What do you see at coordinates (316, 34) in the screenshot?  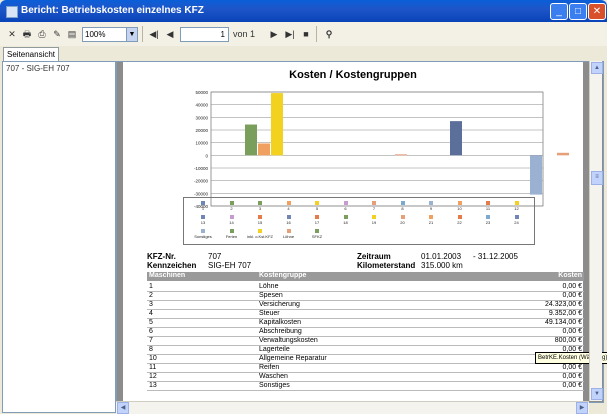 I see `toolbar-separator` at bounding box center [316, 34].